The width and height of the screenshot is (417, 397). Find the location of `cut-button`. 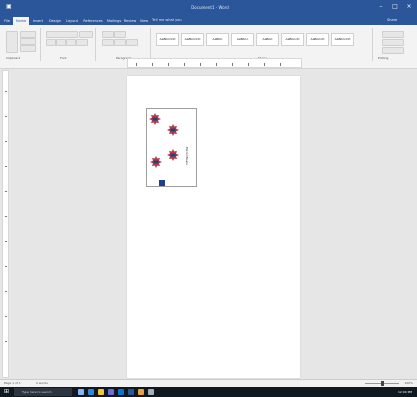

cut-button is located at coordinates (28, 34).